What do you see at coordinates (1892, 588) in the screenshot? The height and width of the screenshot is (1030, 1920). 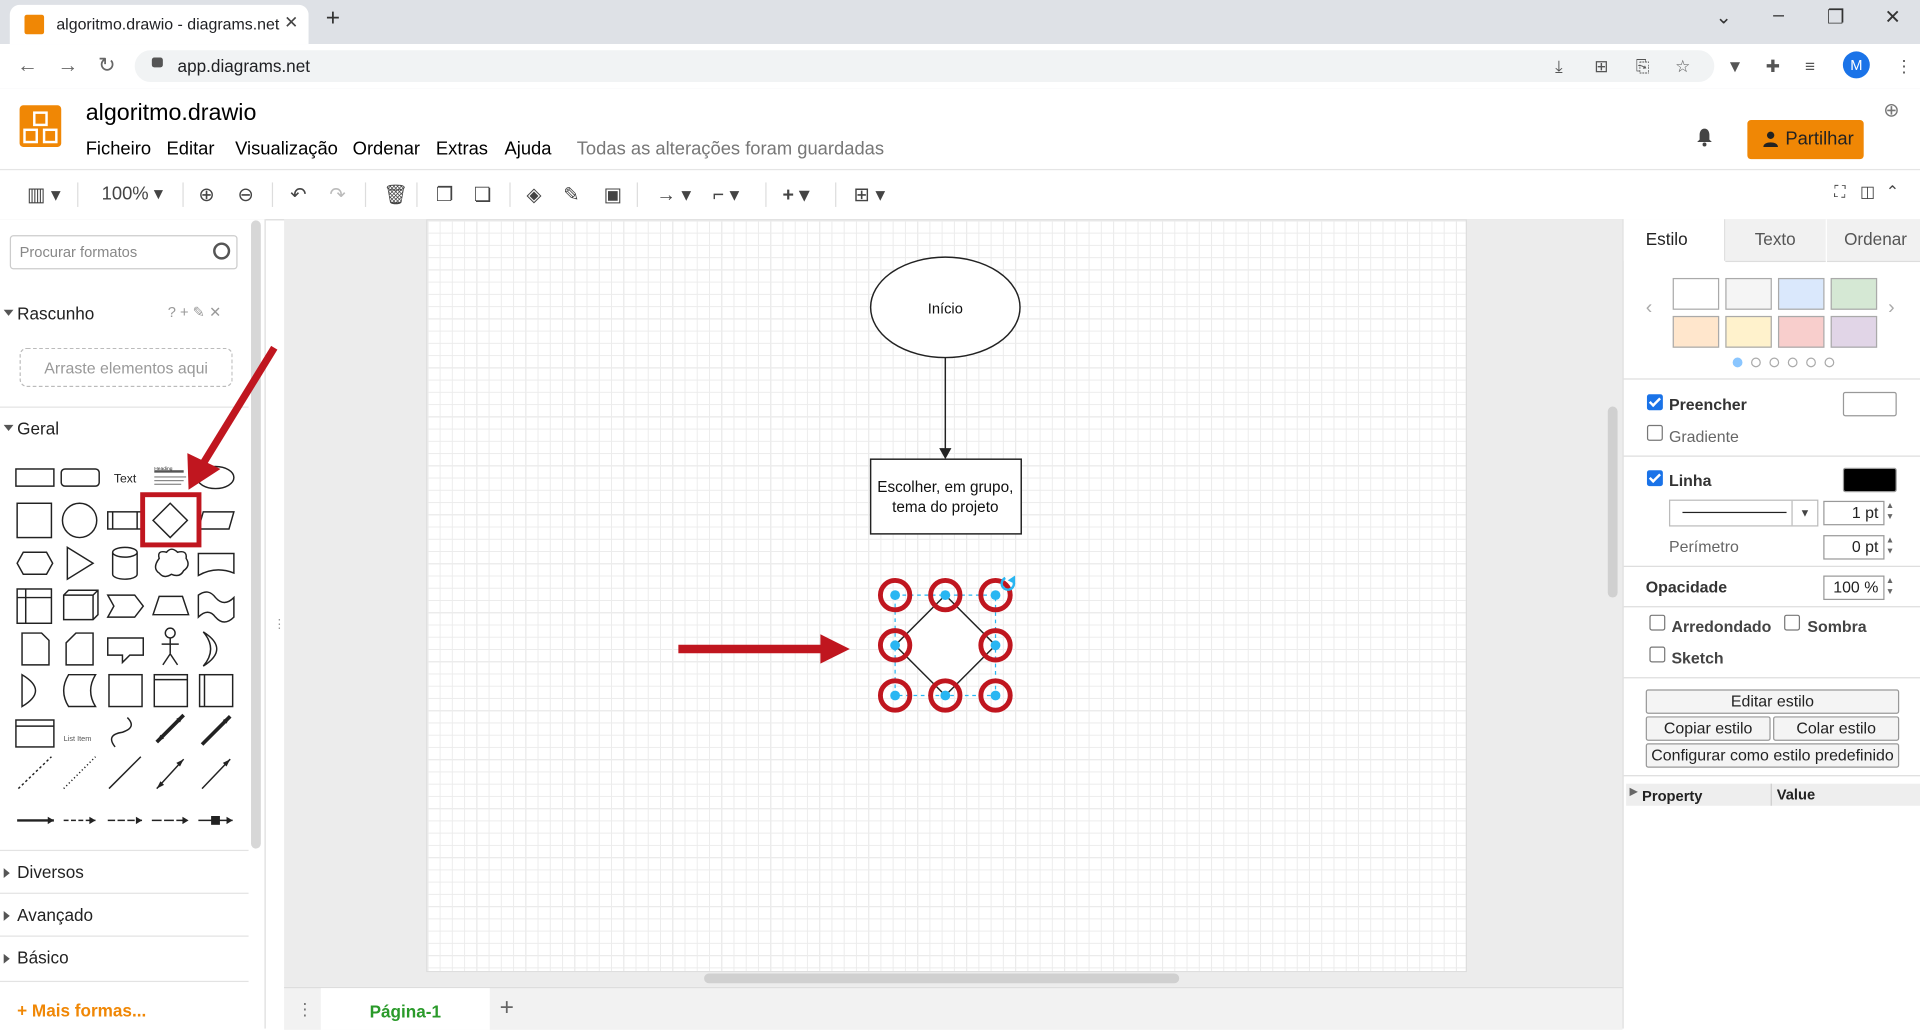 I see `opacity-stepper: ▲ ▼` at bounding box center [1892, 588].